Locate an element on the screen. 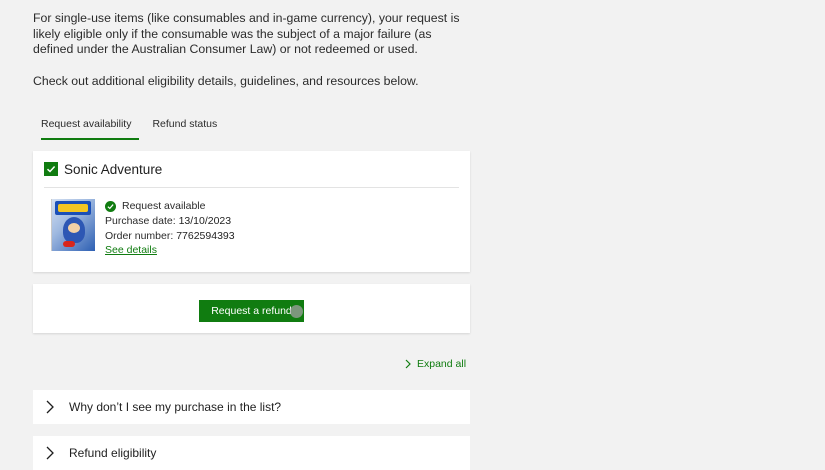 The width and height of the screenshot is (825, 470). accordion-label: Why don’t I see my purchase in the list? is located at coordinates (175, 407).